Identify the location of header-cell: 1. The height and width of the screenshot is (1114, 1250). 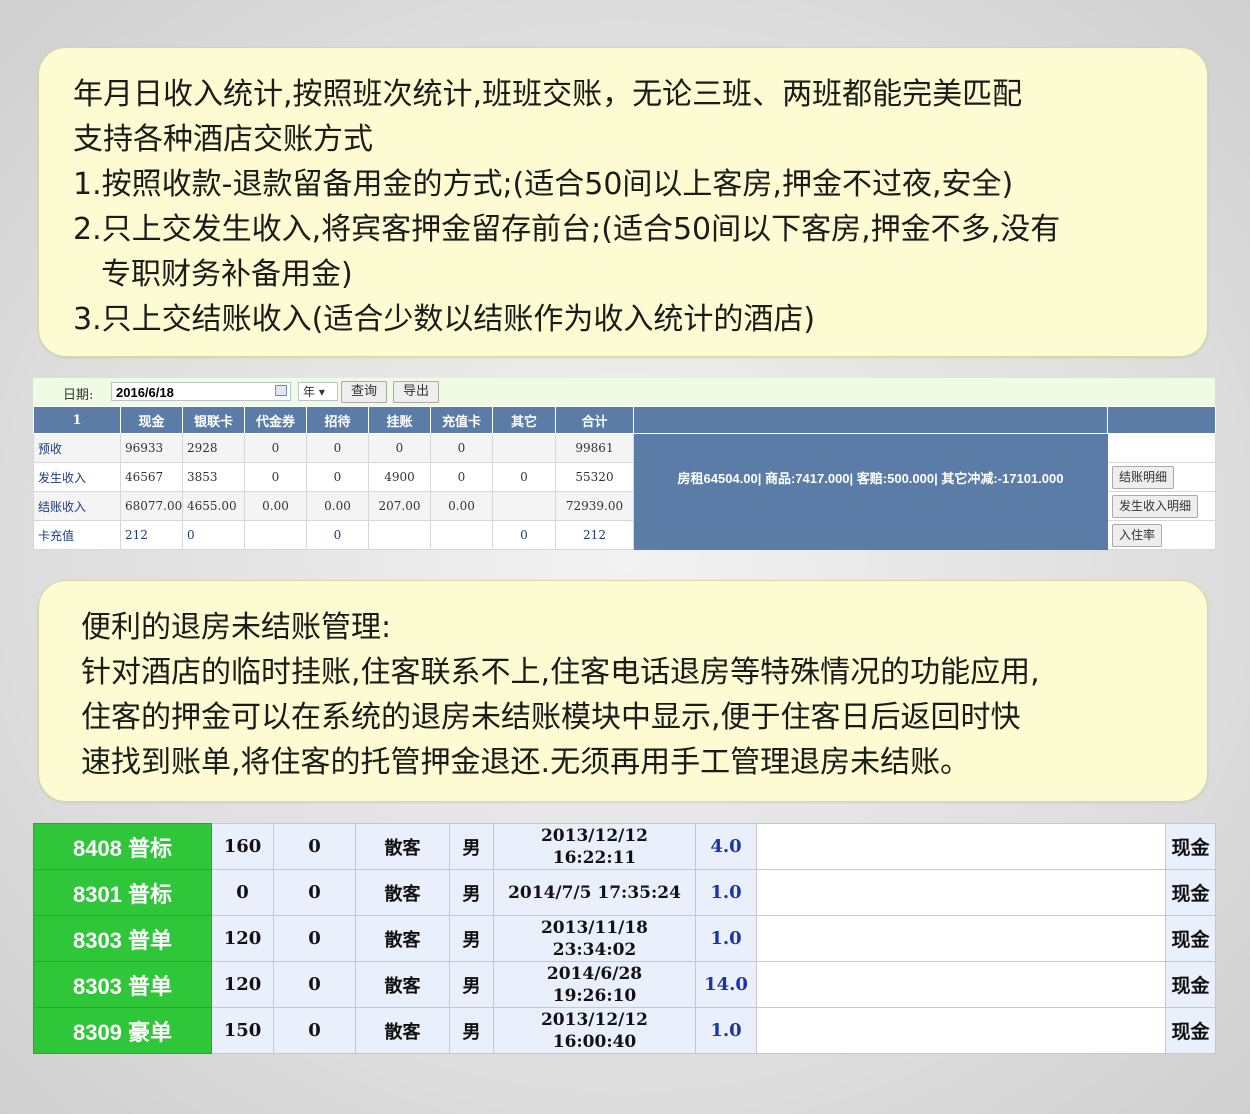
(77, 420).